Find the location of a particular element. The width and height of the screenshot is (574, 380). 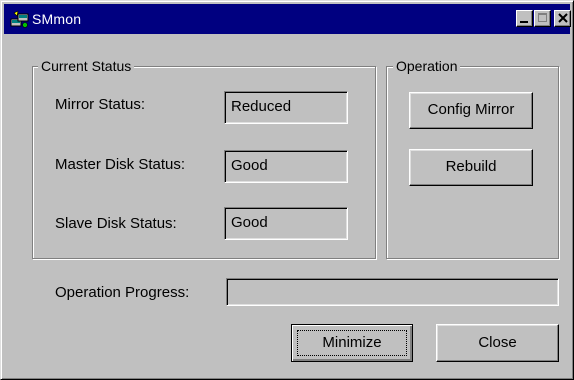

operation-group-title: Operation is located at coordinates (427, 66).